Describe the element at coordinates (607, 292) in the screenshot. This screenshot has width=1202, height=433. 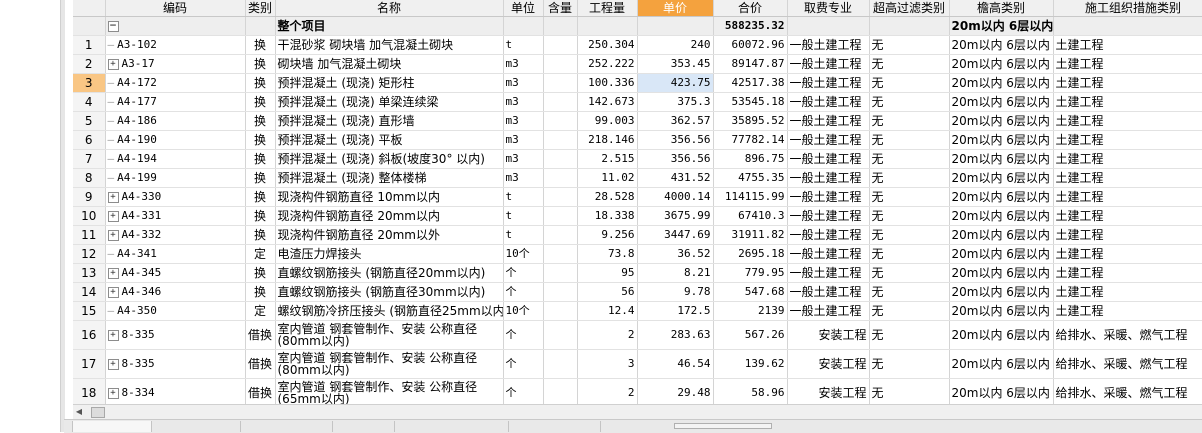
I see `quantity-cell: 56` at that location.